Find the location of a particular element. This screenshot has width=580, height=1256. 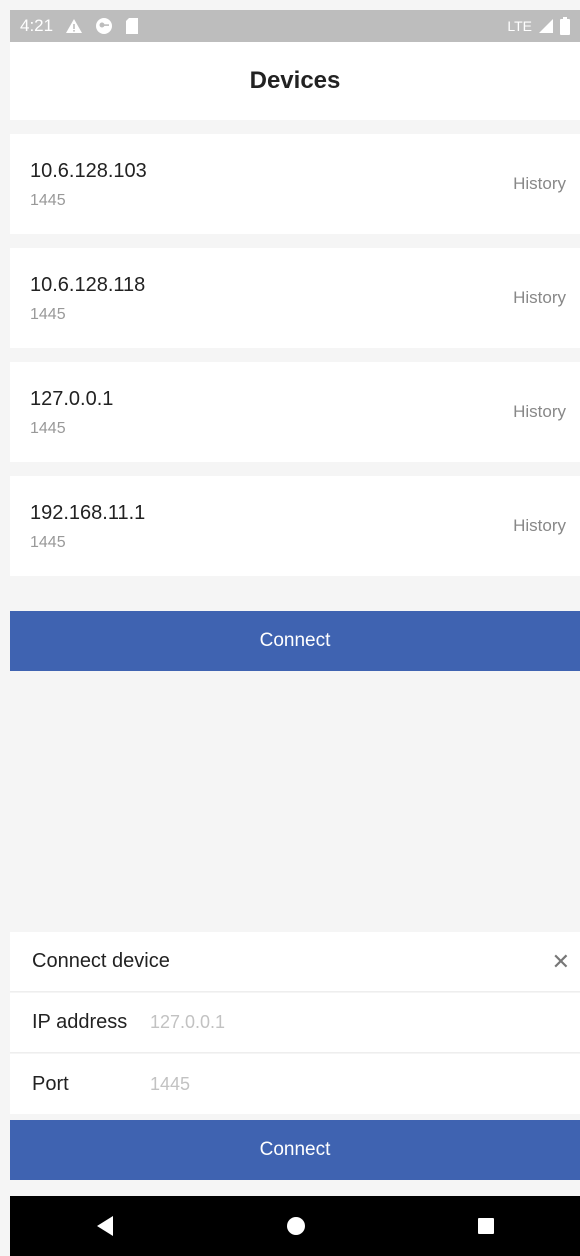

device-item: 10.6.128.118 1445 History is located at coordinates (295, 298).